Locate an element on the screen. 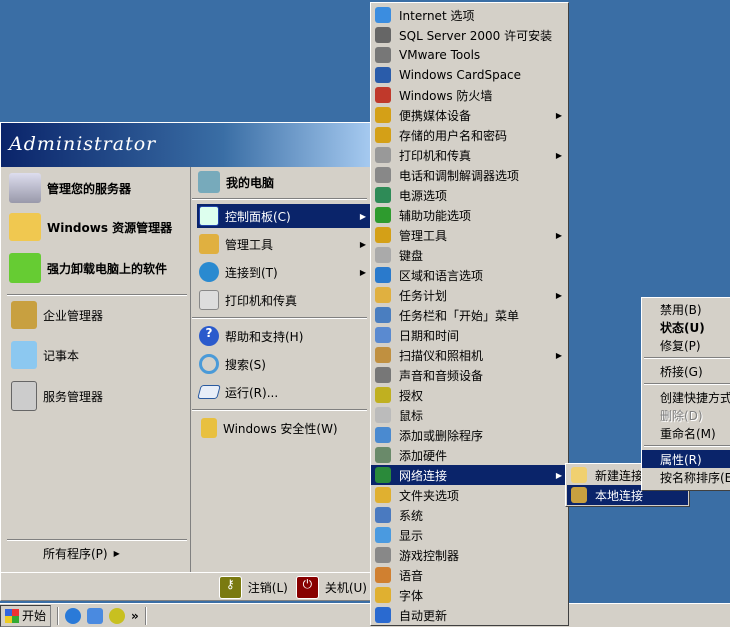  item-label: VMware Tools is located at coordinates (440, 55).